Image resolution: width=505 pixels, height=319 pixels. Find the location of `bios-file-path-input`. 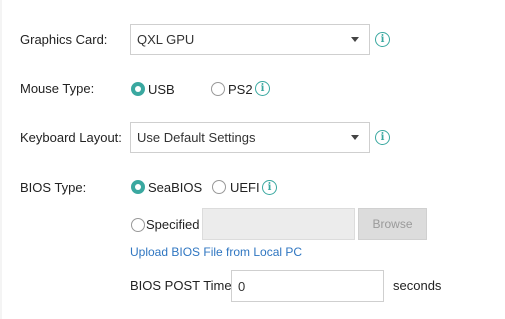

bios-file-path-input is located at coordinates (278, 224).